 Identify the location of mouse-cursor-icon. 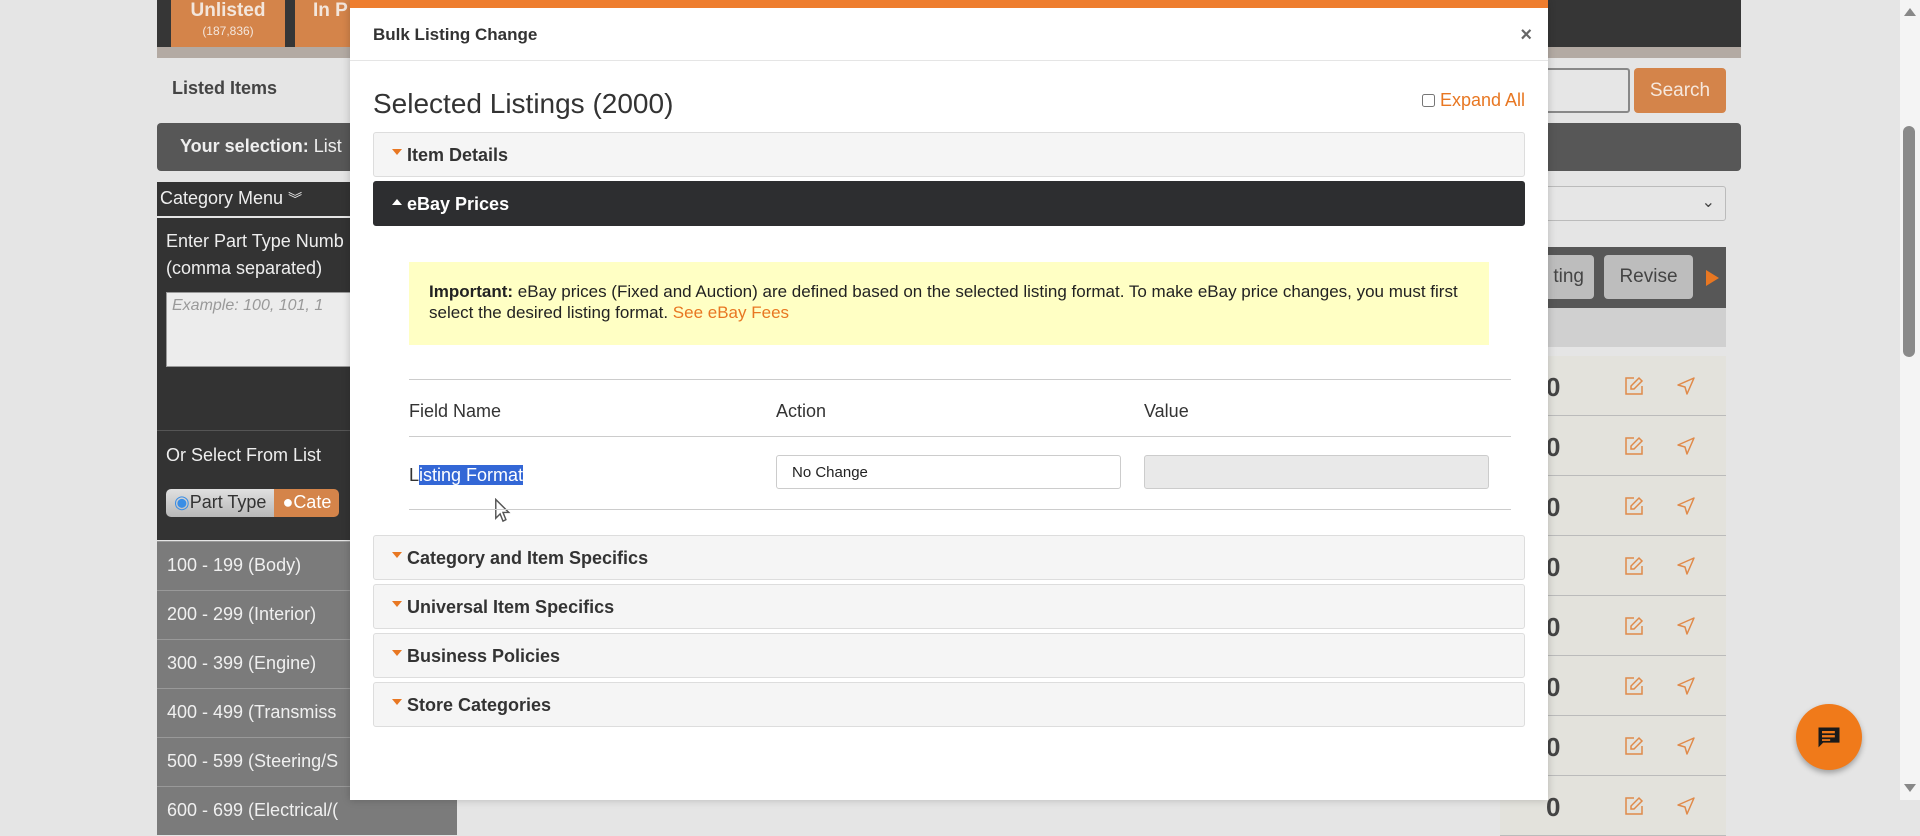
(503, 510).